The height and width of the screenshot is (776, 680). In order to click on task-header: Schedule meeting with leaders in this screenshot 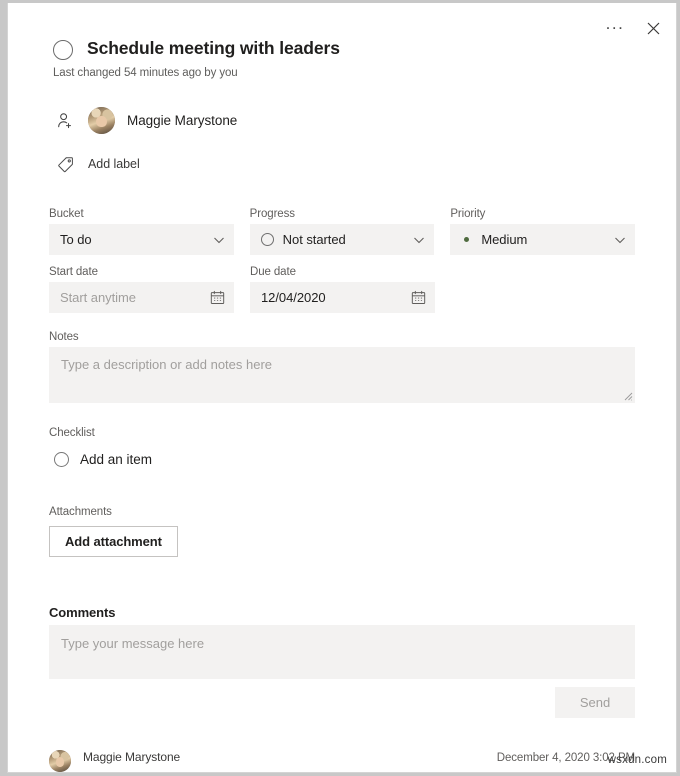, I will do `click(342, 48)`.